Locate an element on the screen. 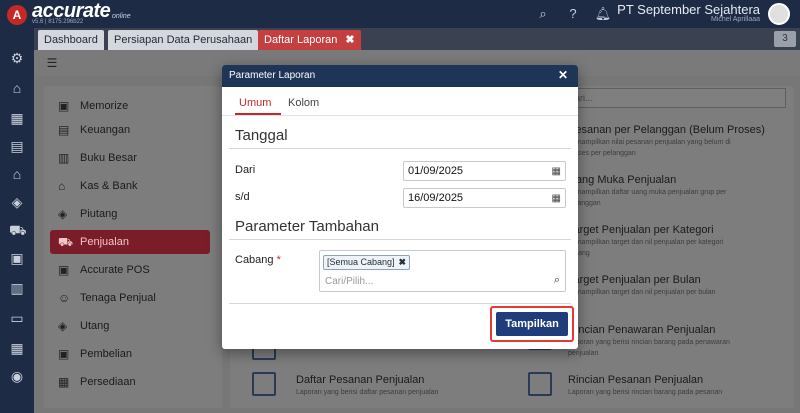 The height and width of the screenshot is (413, 800). category-label: Buku Besar is located at coordinates (108, 158).